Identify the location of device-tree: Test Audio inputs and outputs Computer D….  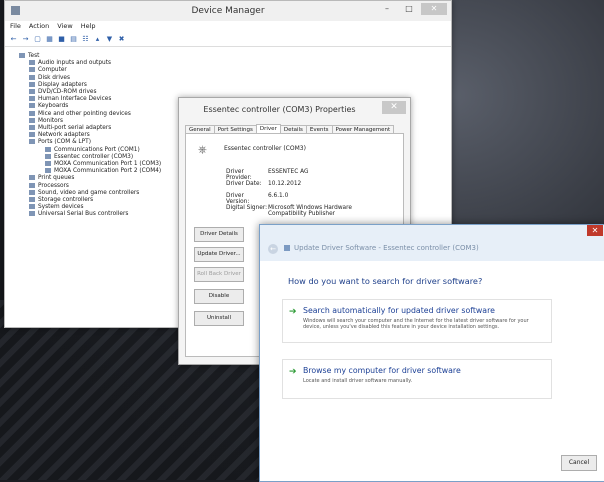
(90, 136).